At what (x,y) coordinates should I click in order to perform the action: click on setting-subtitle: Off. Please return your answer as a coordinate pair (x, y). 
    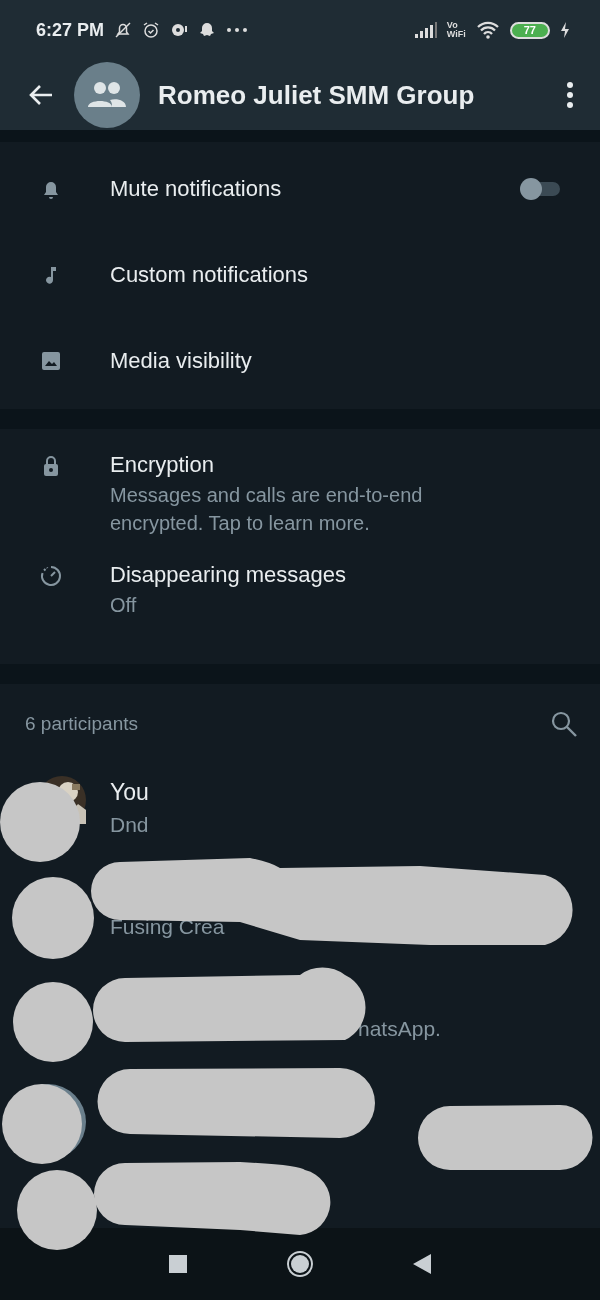
    Looking at the image, I should click on (124, 605).